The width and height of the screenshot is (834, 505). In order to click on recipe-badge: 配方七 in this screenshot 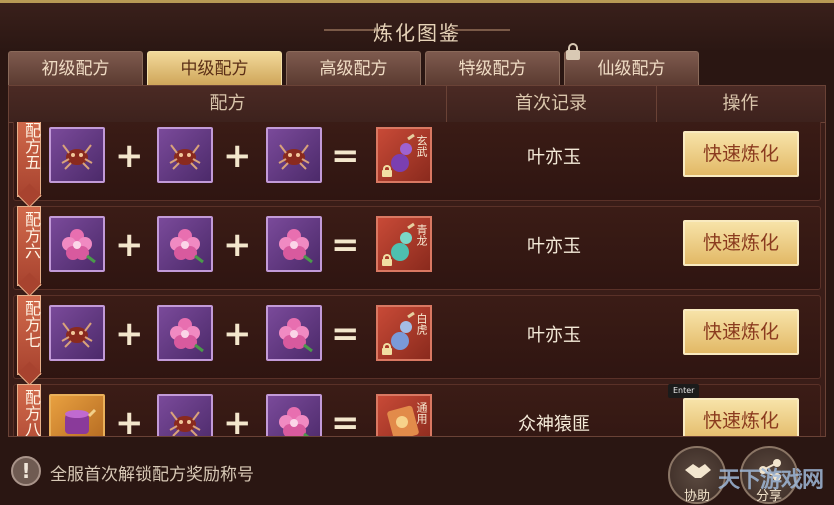, I will do `click(29, 335)`.